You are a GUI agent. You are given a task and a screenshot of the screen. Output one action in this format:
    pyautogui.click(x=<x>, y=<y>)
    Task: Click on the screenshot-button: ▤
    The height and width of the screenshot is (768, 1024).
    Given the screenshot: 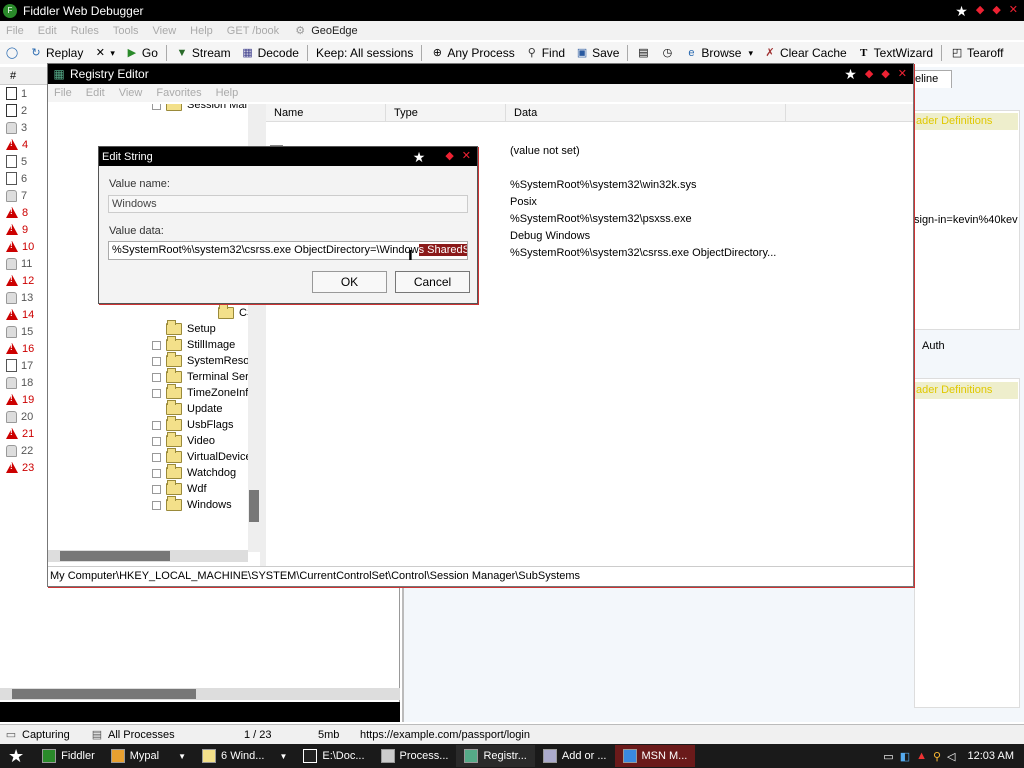 What is the action you would take?
    pyautogui.click(x=643, y=53)
    